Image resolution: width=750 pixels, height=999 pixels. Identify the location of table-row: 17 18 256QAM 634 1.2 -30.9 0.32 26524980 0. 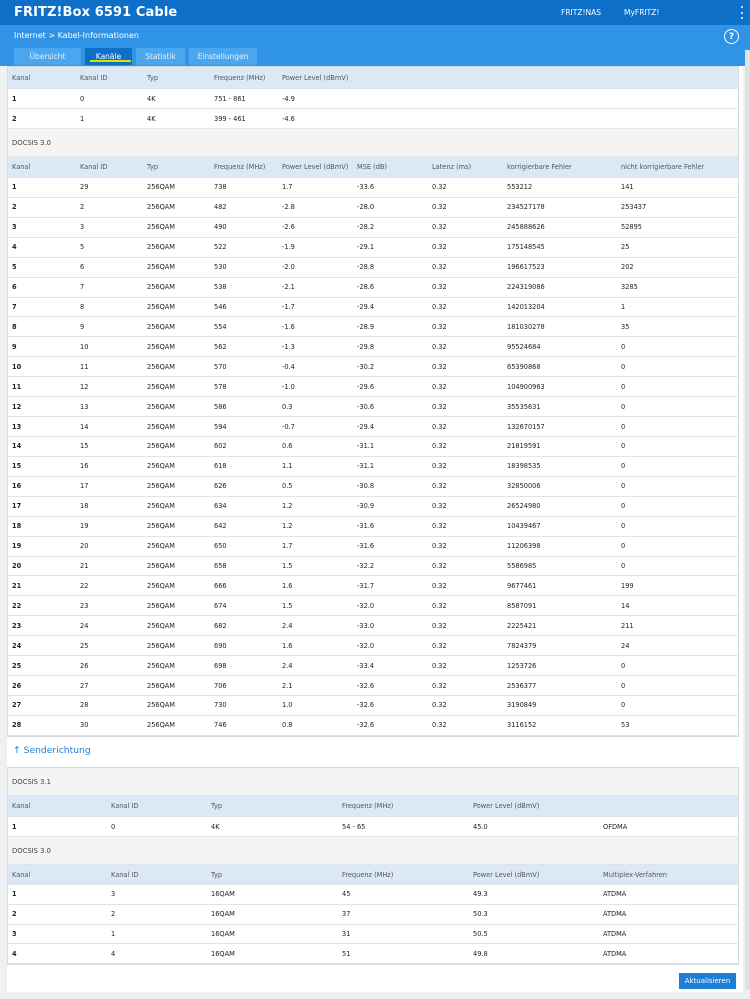
(373, 507).